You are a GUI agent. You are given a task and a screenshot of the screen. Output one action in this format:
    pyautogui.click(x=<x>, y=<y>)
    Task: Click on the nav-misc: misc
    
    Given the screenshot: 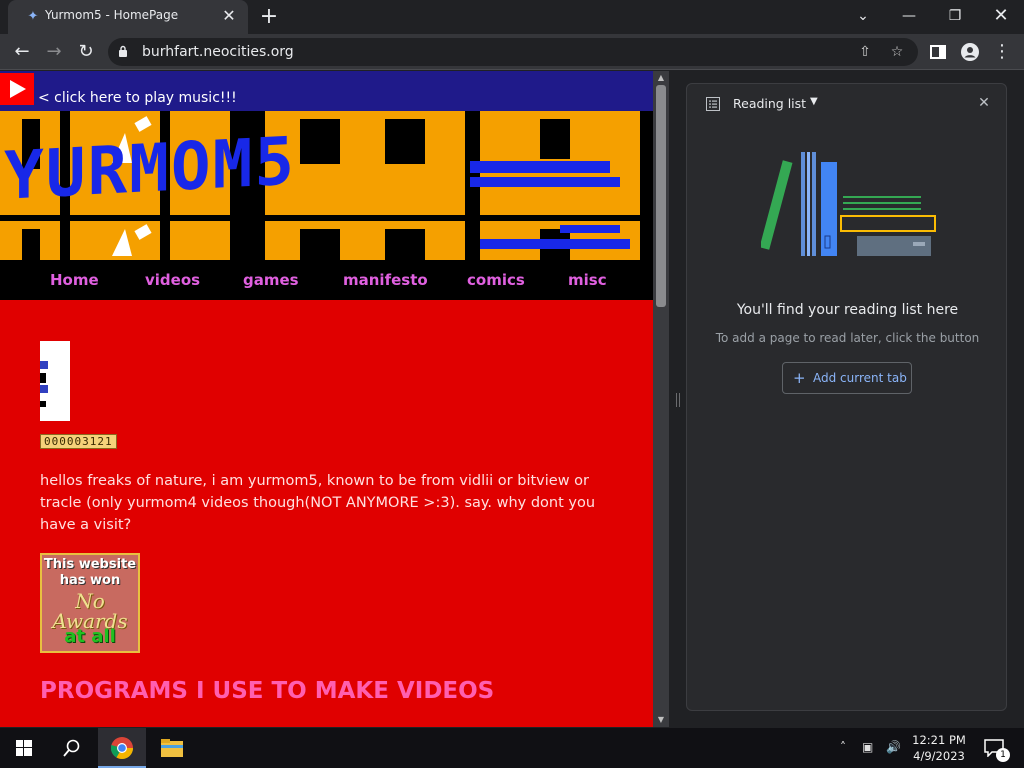 What is the action you would take?
    pyautogui.click(x=587, y=280)
    